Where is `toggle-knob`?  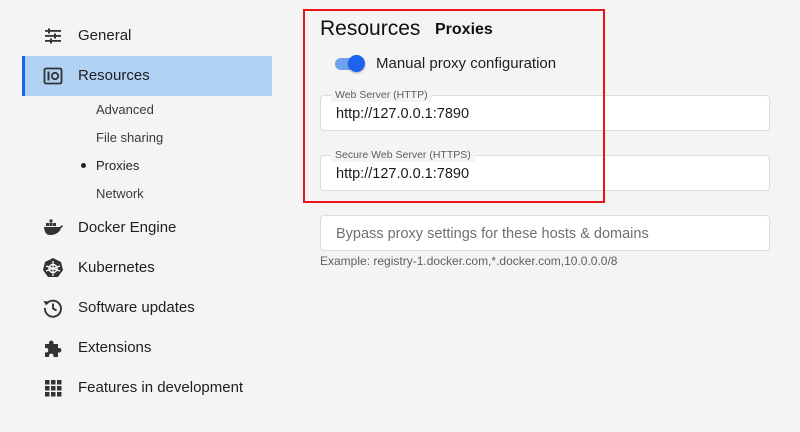
toggle-knob is located at coordinates (356, 63).